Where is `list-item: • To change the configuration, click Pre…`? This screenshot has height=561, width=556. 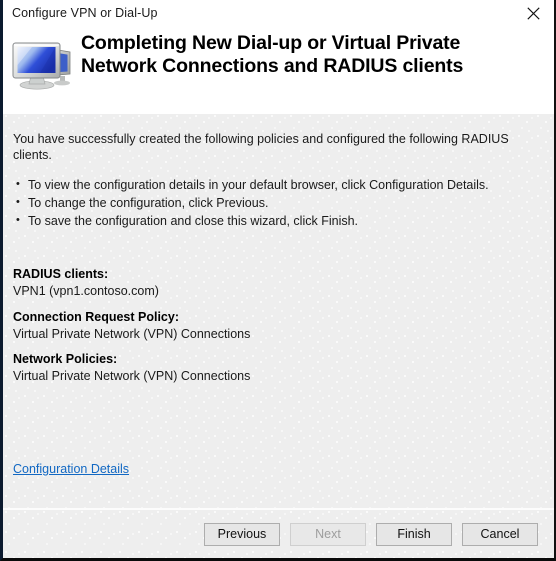
list-item: • To change the configuration, click Pre… is located at coordinates (278, 203).